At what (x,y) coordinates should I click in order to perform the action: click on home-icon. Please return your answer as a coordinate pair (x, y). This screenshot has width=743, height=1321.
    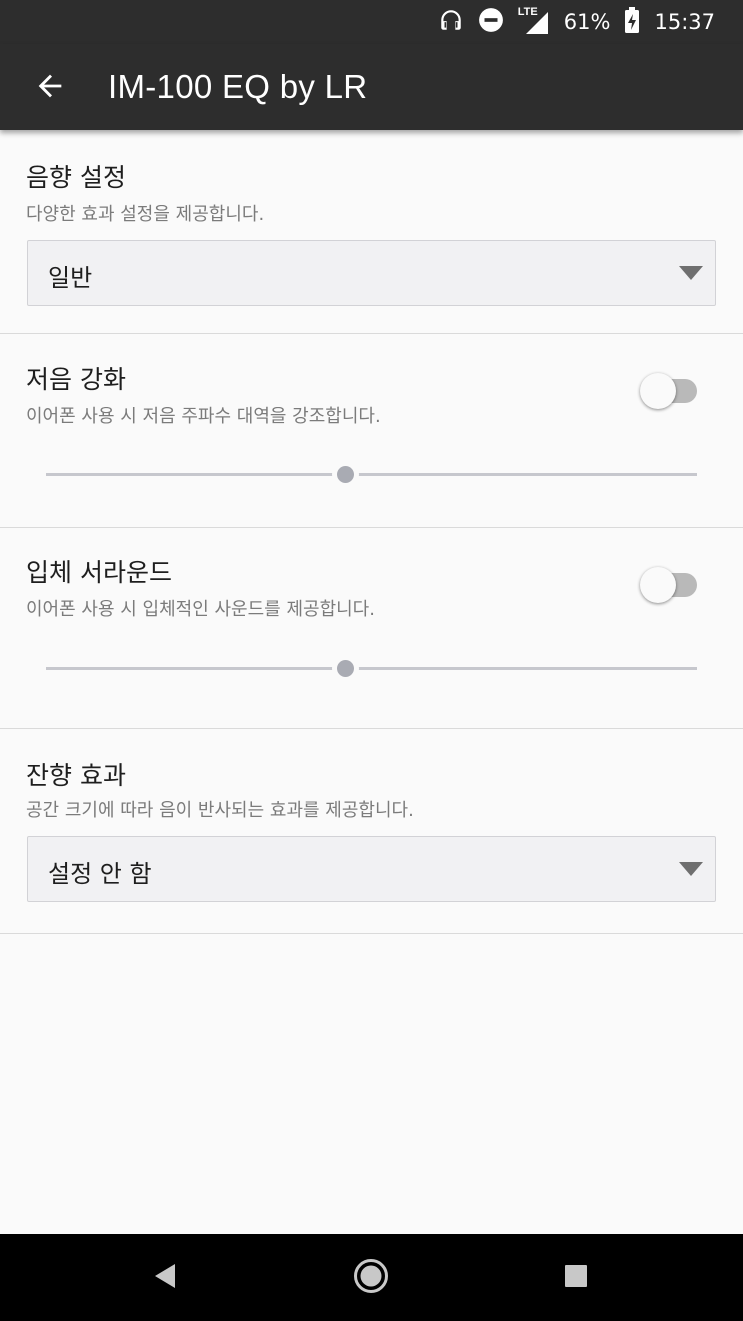
    Looking at the image, I should click on (371, 1278).